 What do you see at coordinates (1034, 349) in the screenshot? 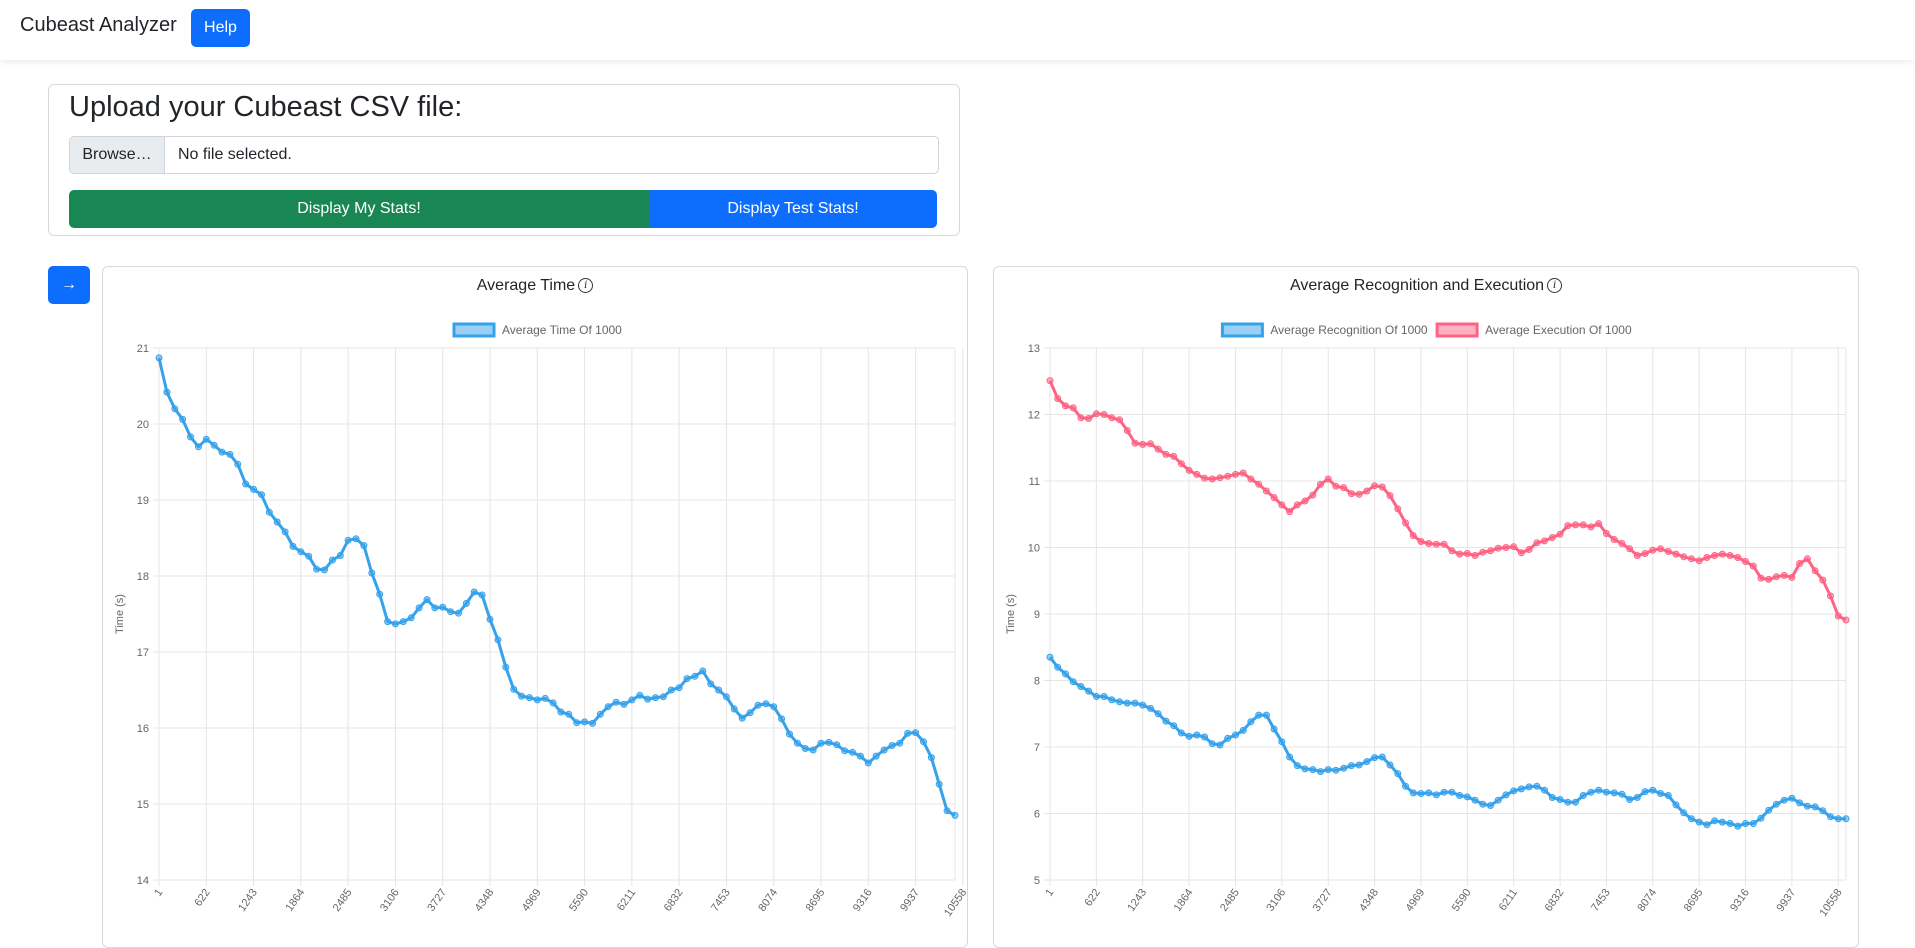
I see `y-tick-label: 13` at bounding box center [1034, 349].